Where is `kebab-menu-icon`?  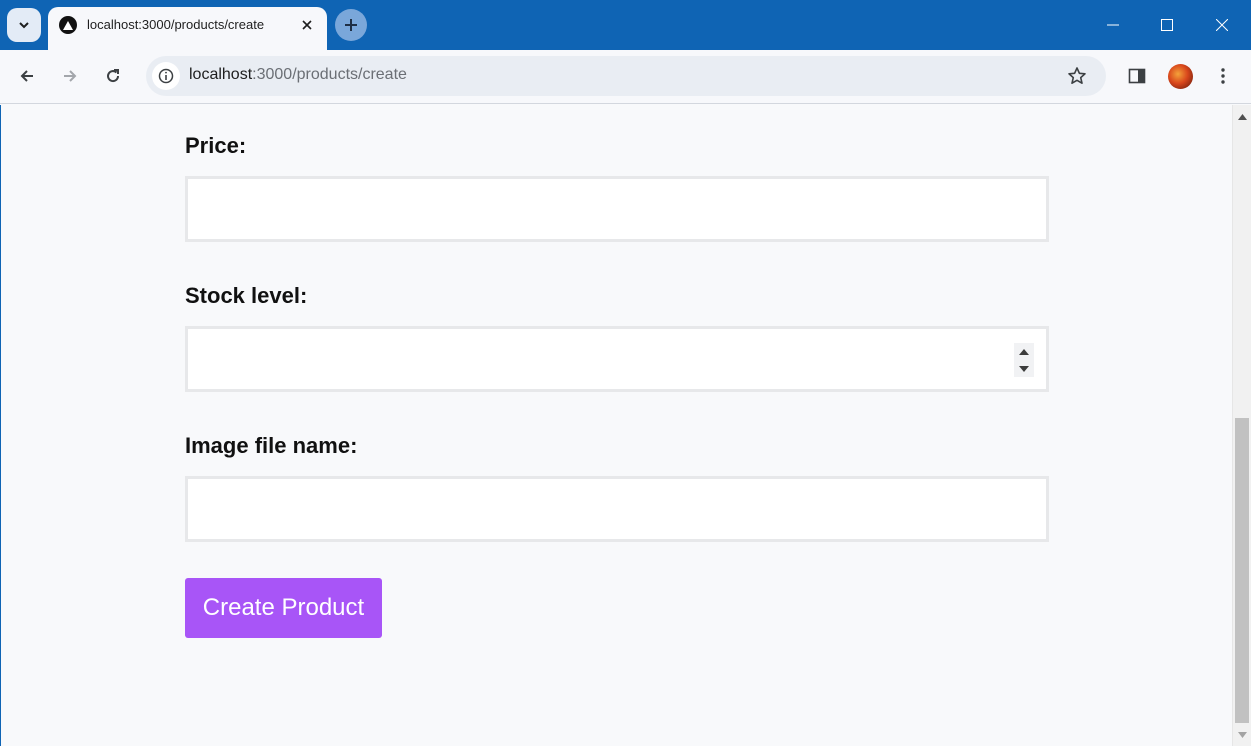
kebab-menu-icon is located at coordinates (1223, 76).